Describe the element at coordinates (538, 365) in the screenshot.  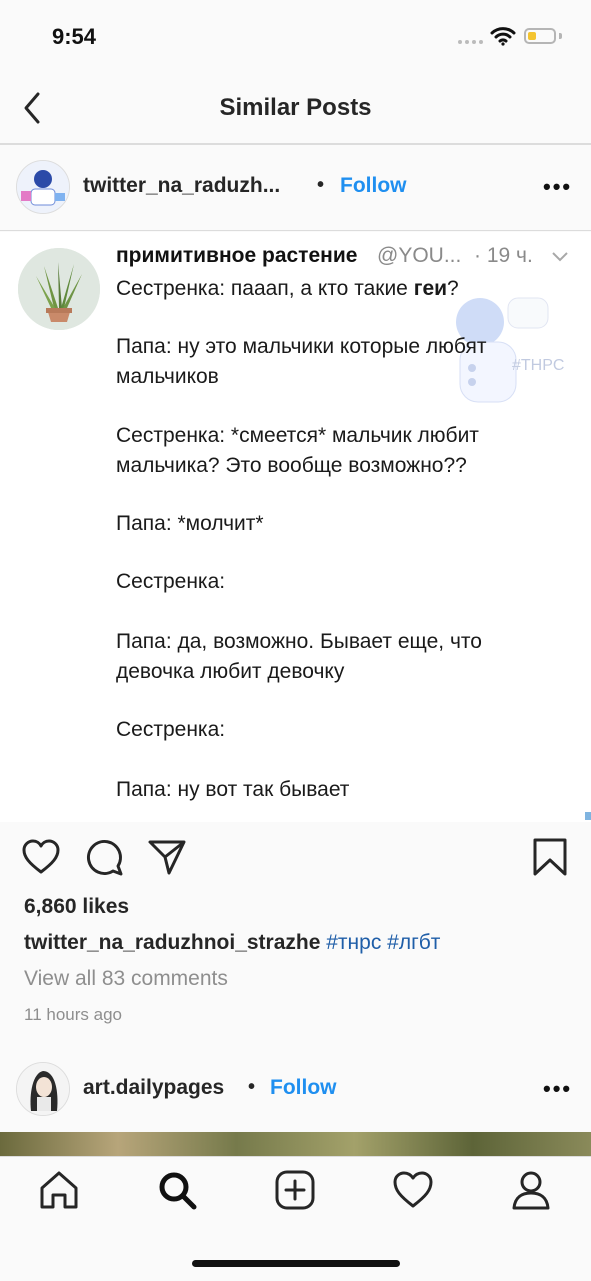
I see `watermark-text: #THPC` at that location.